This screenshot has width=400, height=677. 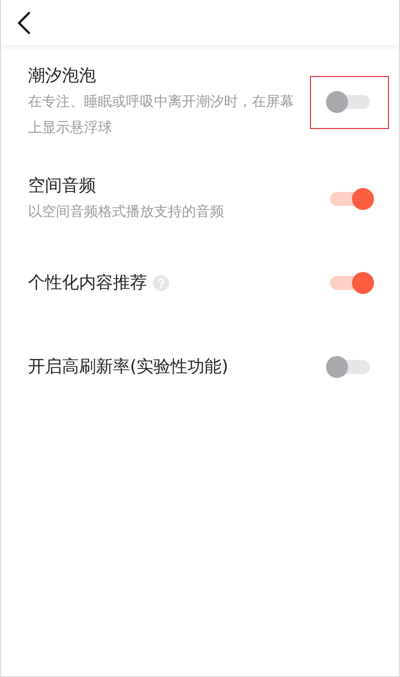 I want to click on setting-title: 开启高刷新率(实验性功能), so click(x=128, y=367).